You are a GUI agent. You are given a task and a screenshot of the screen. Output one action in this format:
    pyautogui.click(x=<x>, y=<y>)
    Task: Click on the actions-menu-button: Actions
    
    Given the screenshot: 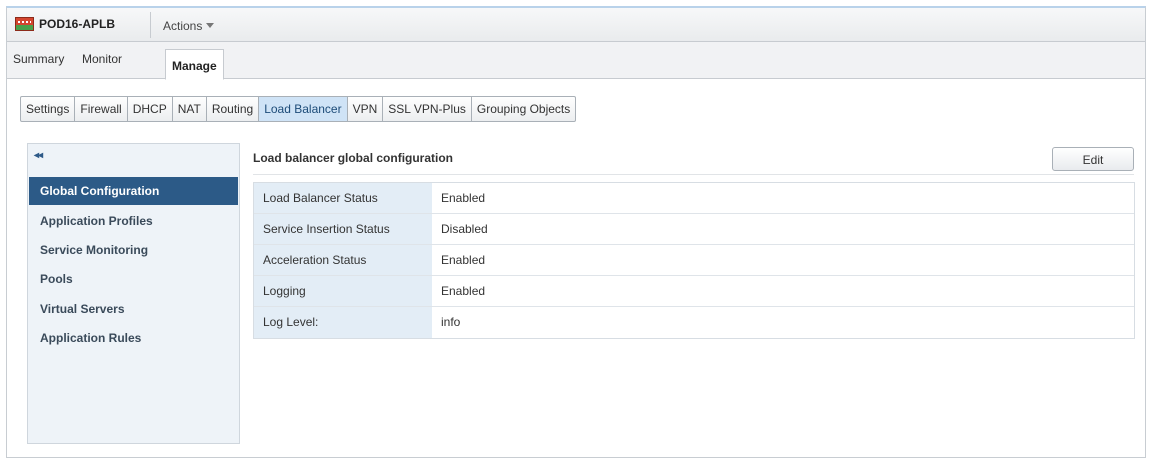 What is the action you would take?
    pyautogui.click(x=189, y=26)
    